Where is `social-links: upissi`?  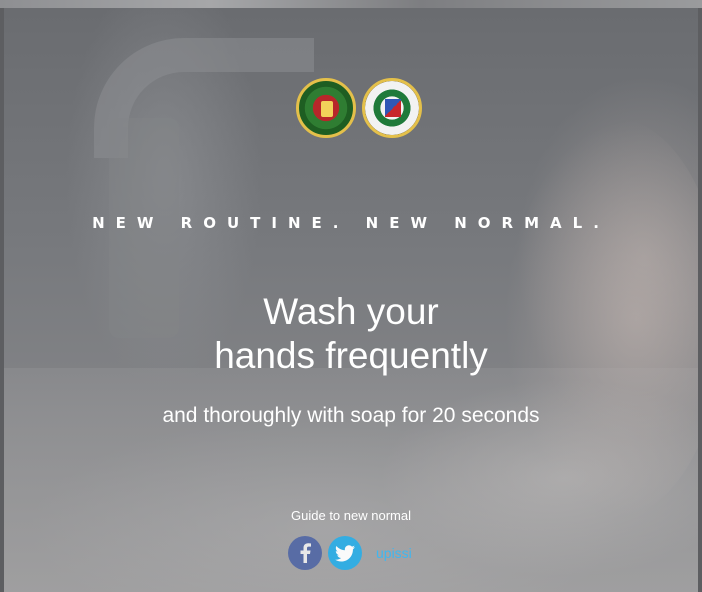
social-links: upissi is located at coordinates (350, 553).